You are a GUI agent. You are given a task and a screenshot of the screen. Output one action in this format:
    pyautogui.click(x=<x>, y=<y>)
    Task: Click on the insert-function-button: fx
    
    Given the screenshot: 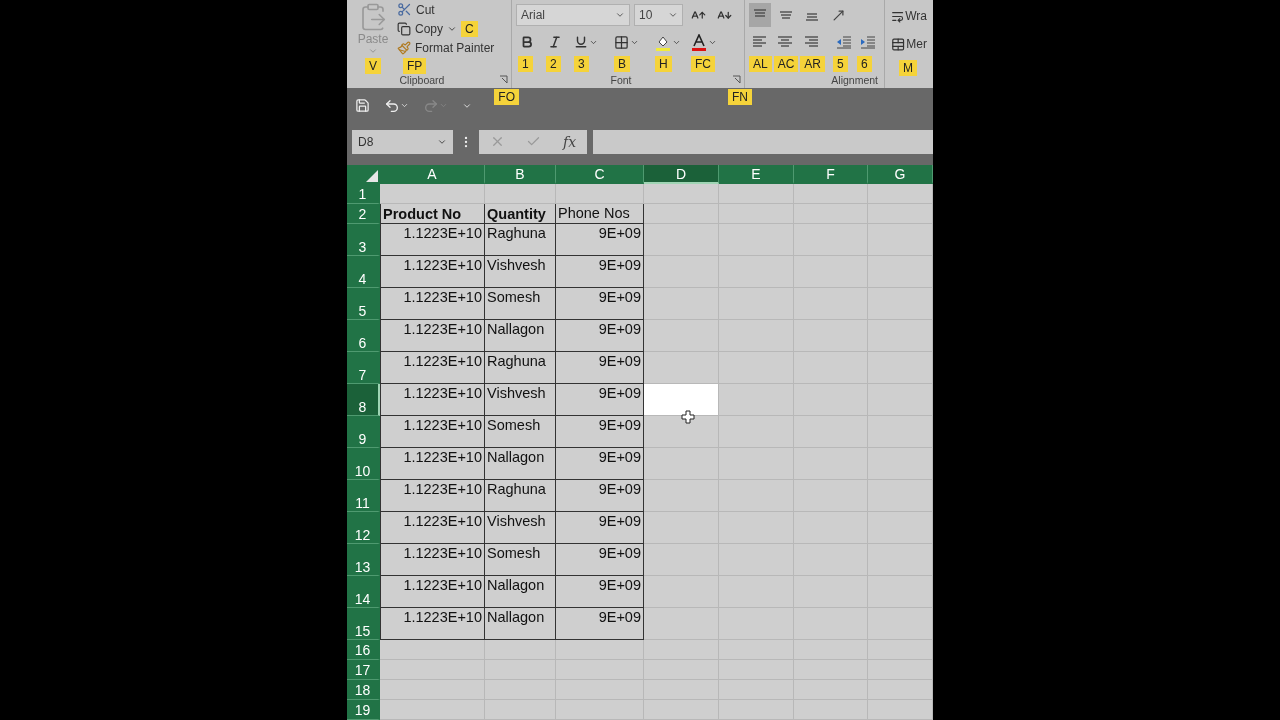 What is the action you would take?
    pyautogui.click(x=570, y=141)
    